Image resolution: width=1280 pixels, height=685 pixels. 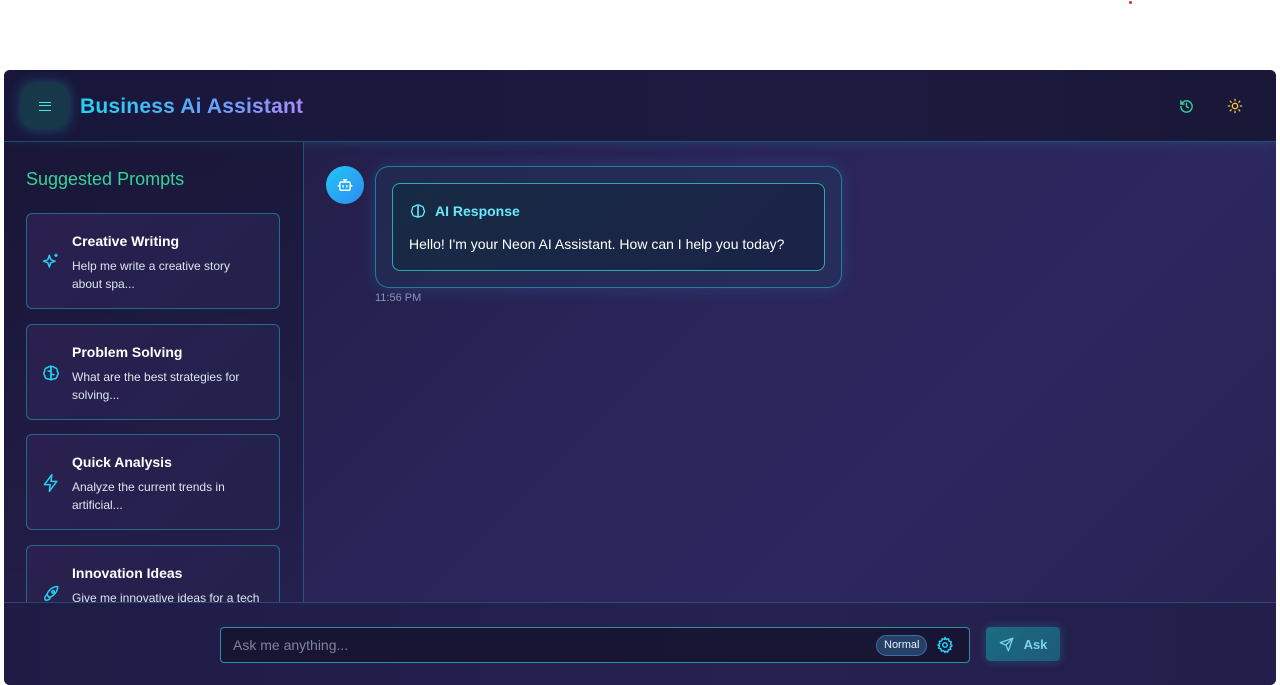 I want to click on history-button, so click(x=1186, y=106).